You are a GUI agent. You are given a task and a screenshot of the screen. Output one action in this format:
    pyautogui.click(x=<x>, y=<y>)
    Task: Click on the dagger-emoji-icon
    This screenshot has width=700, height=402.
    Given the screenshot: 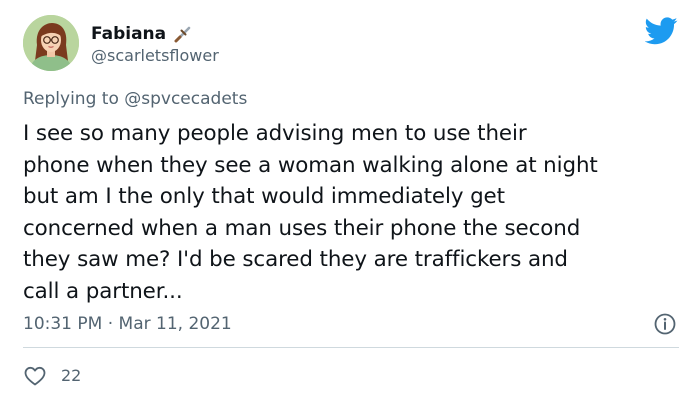 What is the action you would take?
    pyautogui.click(x=182, y=34)
    